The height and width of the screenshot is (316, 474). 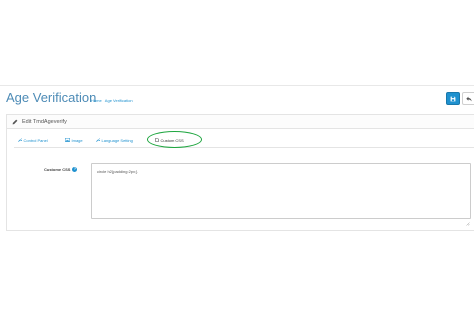 What do you see at coordinates (67, 140) in the screenshot?
I see `image-icon` at bounding box center [67, 140].